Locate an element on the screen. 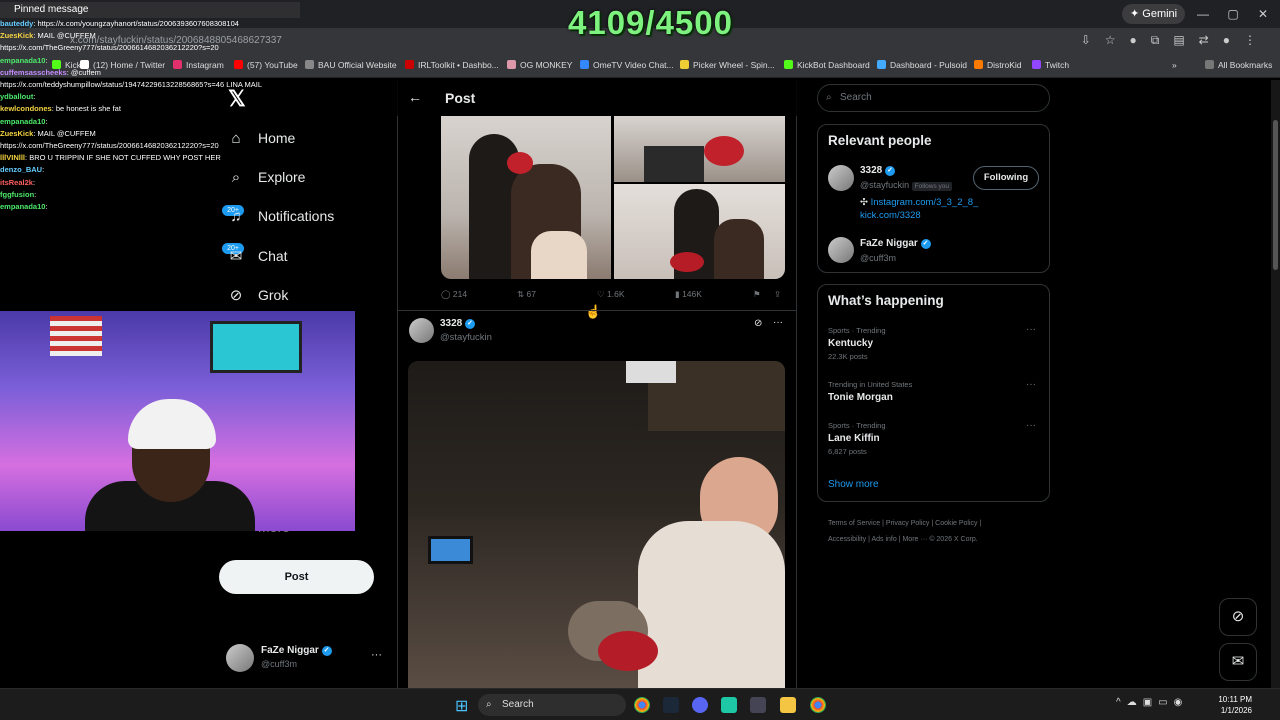 The width and height of the screenshot is (1280, 720). footer-link: Privacy Policy is located at coordinates (908, 523).